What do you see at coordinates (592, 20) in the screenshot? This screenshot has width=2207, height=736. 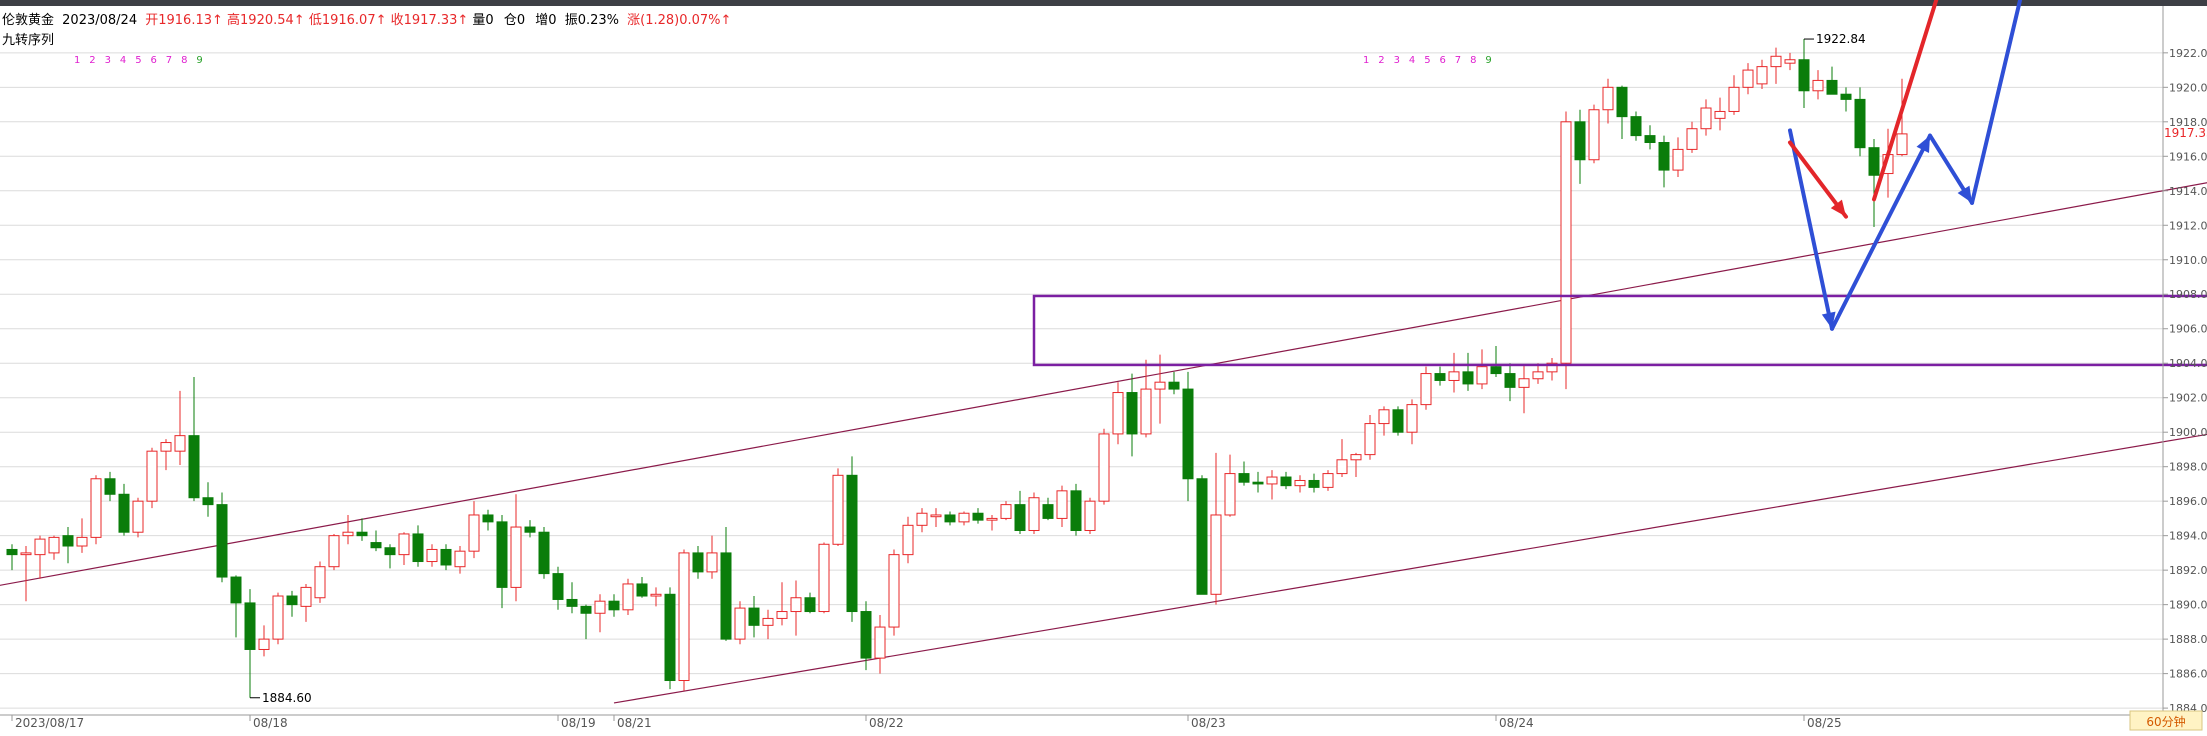 I see `amplitude-value: 振0.23%` at bounding box center [592, 20].